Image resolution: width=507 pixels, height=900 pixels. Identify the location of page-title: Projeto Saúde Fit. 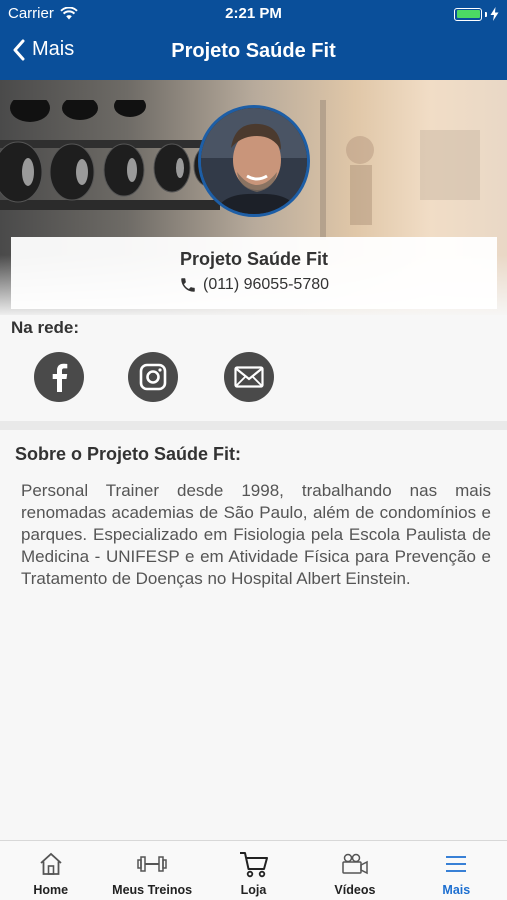
(253, 51).